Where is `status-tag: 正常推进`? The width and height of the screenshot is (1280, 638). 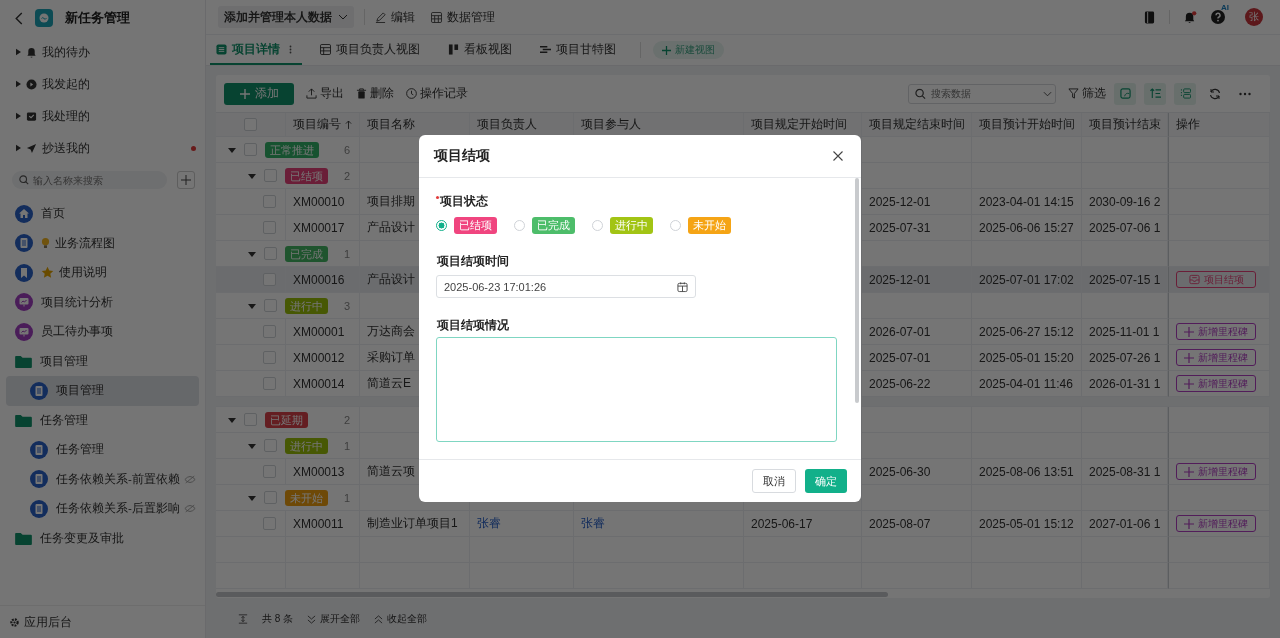
status-tag: 正常推进 is located at coordinates (292, 149).